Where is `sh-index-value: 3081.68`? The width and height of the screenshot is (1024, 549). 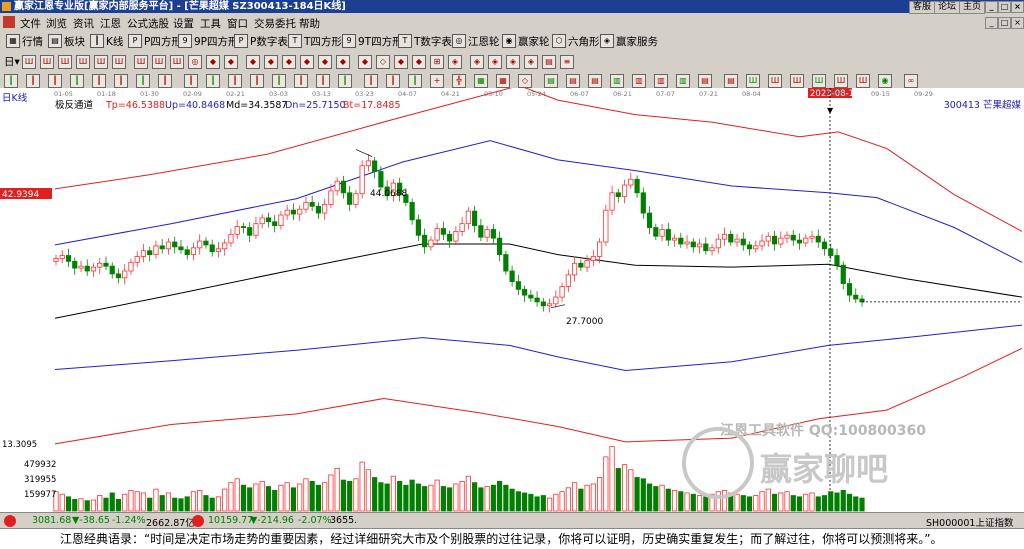
sh-index-value: 3081.68 is located at coordinates (51, 520).